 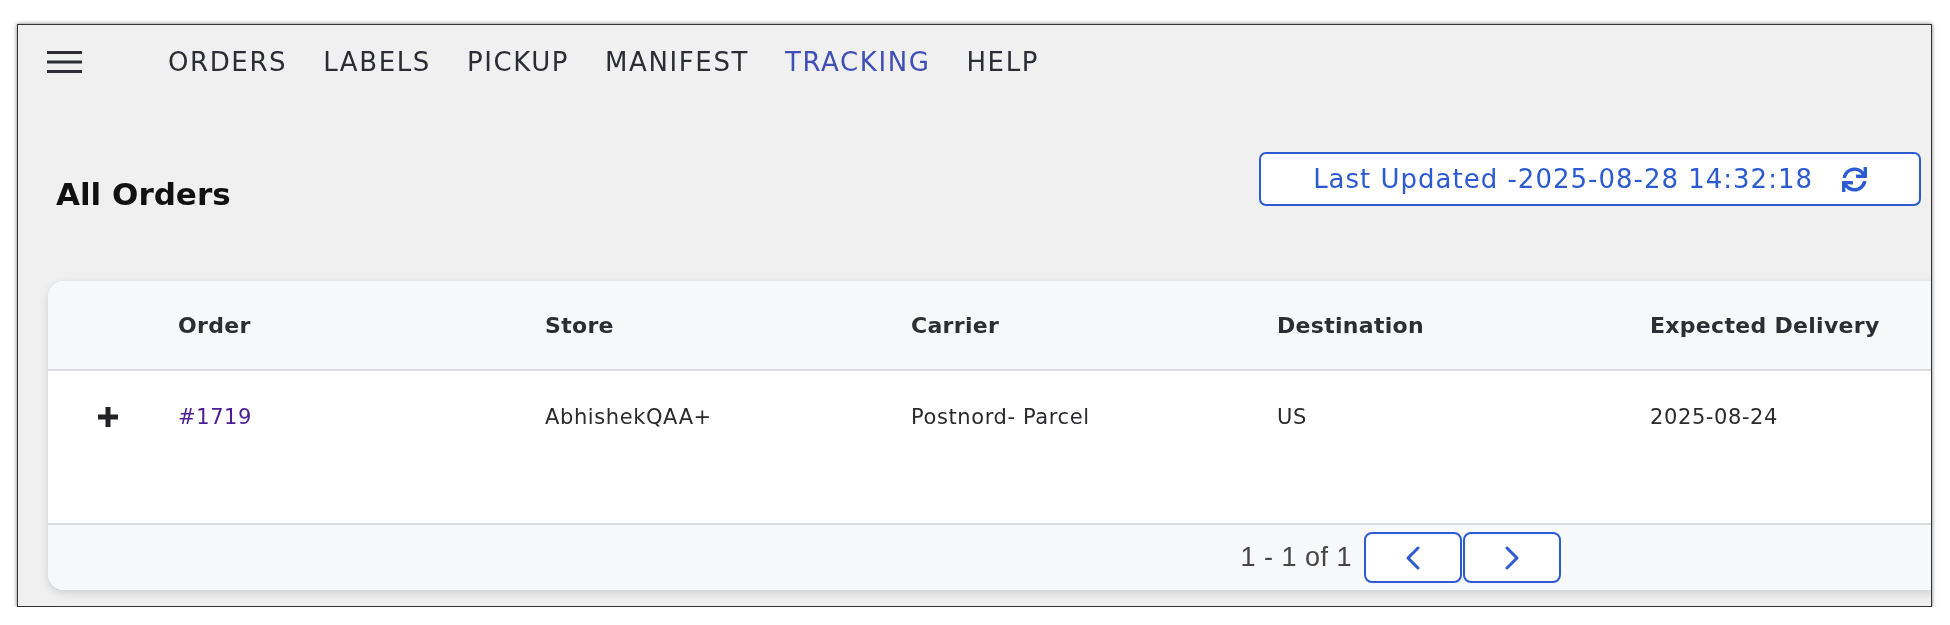 I want to click on page-title: All Orders, so click(x=143, y=194).